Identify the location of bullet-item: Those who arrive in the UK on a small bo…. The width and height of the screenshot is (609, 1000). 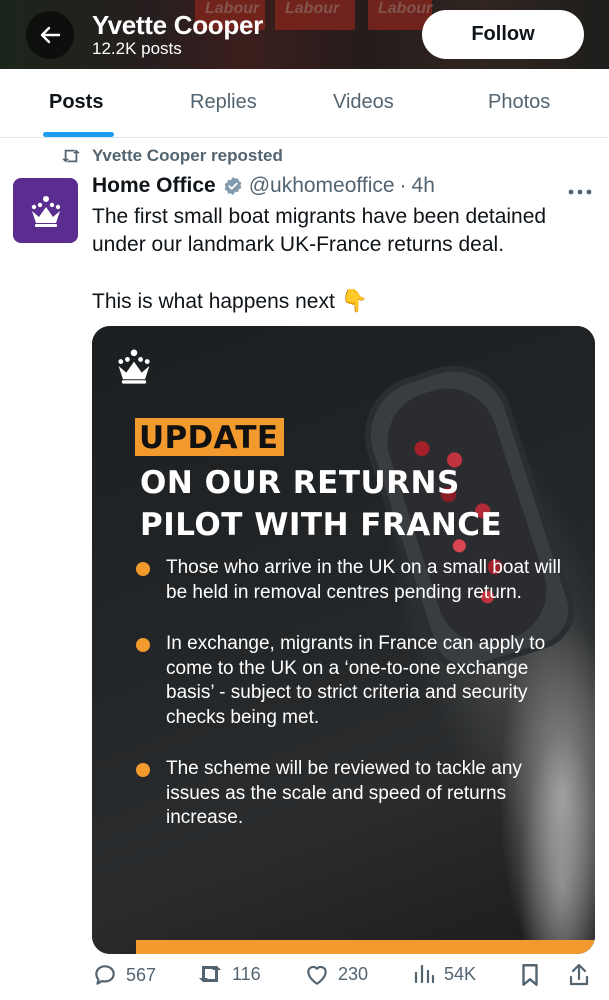
(351, 580).